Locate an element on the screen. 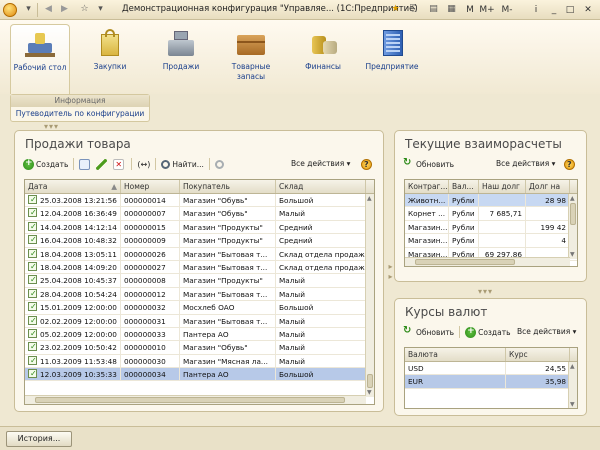 This screenshot has width=600, height=450. column-their-debt: Долг на is located at coordinates (548, 186).